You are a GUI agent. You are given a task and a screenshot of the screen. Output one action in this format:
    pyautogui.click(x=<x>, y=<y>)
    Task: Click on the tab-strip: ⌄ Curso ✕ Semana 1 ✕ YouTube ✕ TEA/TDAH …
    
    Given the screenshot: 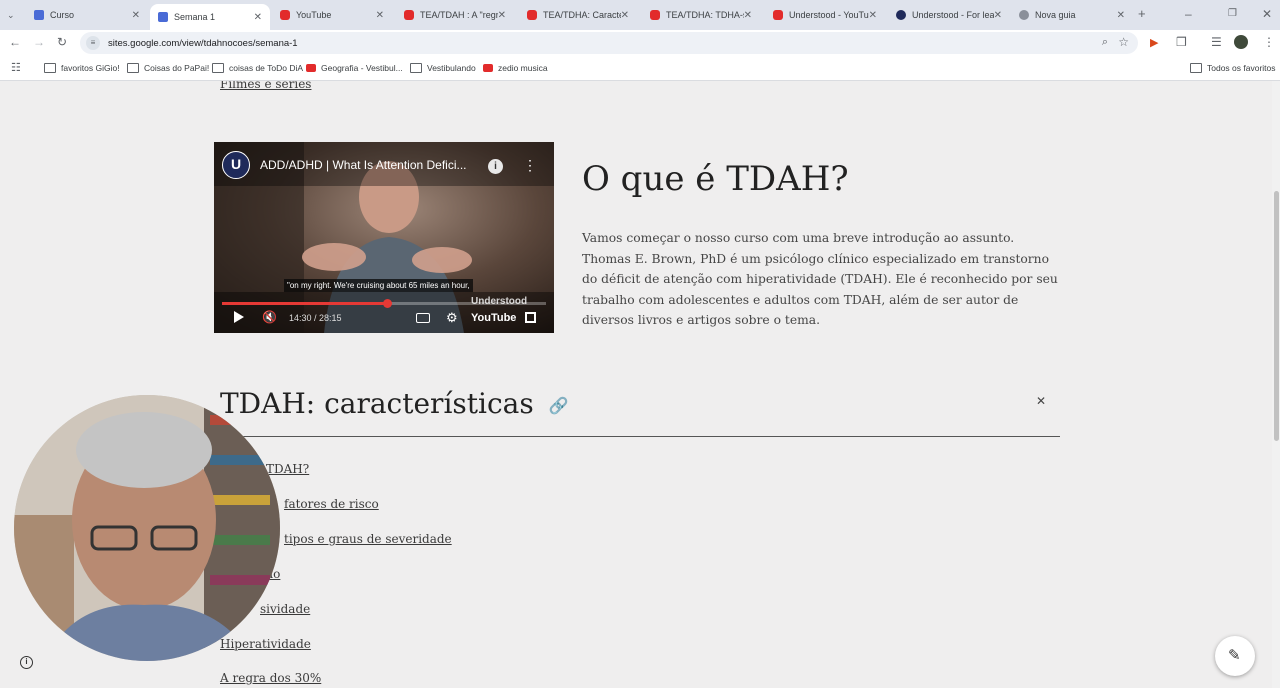 What is the action you would take?
    pyautogui.click(x=640, y=15)
    